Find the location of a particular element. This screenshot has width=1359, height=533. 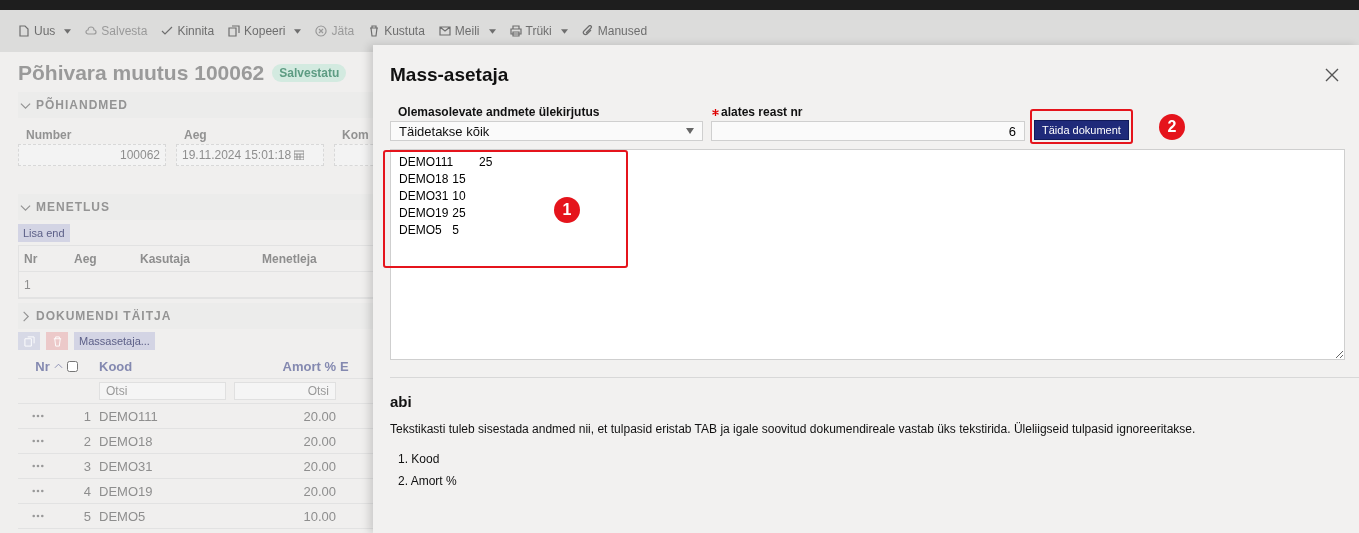

column-header: Kasutaja is located at coordinates (165, 258).